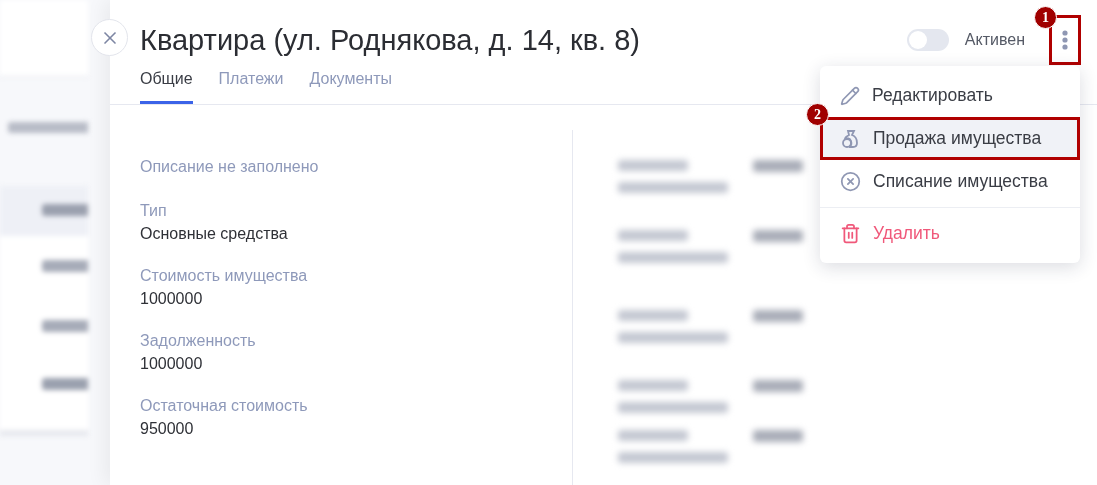  Describe the element at coordinates (950, 181) in the screenshot. I see `menu-item: Списание имущества` at that location.